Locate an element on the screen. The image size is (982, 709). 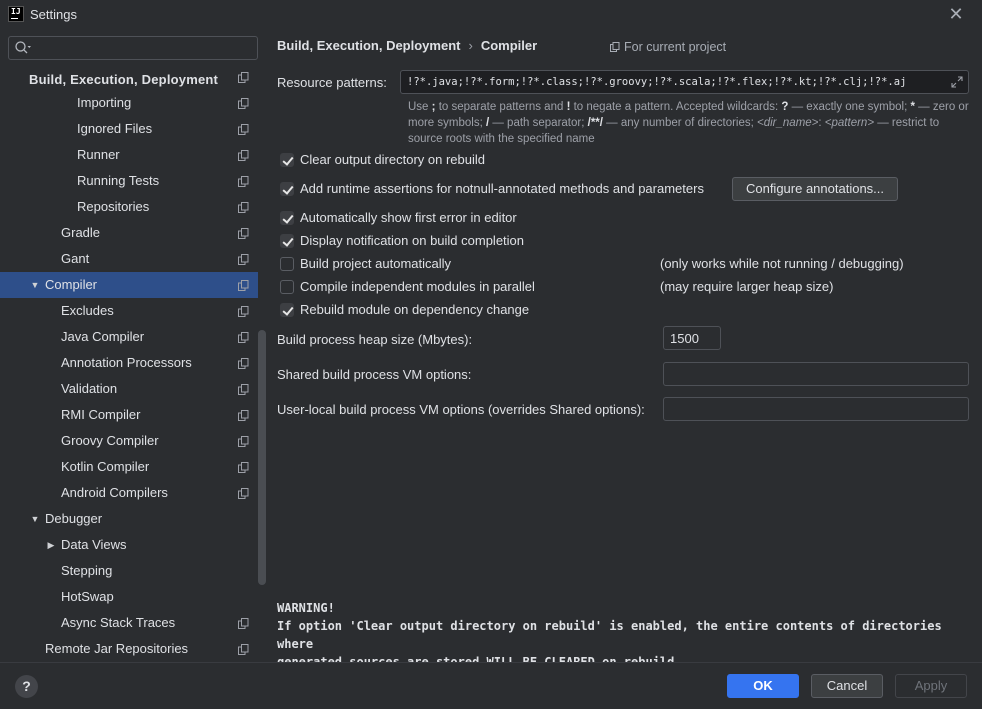
sidebar-item-data-views: ▶ Data Views is located at coordinates (129, 545).